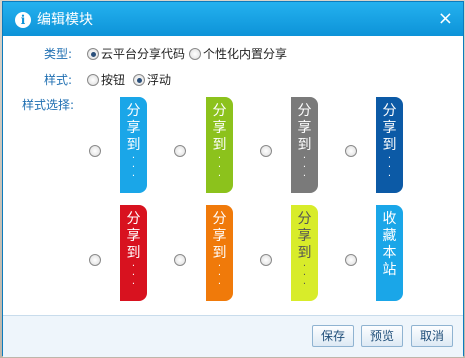 The image size is (465, 358). What do you see at coordinates (445, 19) in the screenshot?
I see `close-button: ×` at bounding box center [445, 19].